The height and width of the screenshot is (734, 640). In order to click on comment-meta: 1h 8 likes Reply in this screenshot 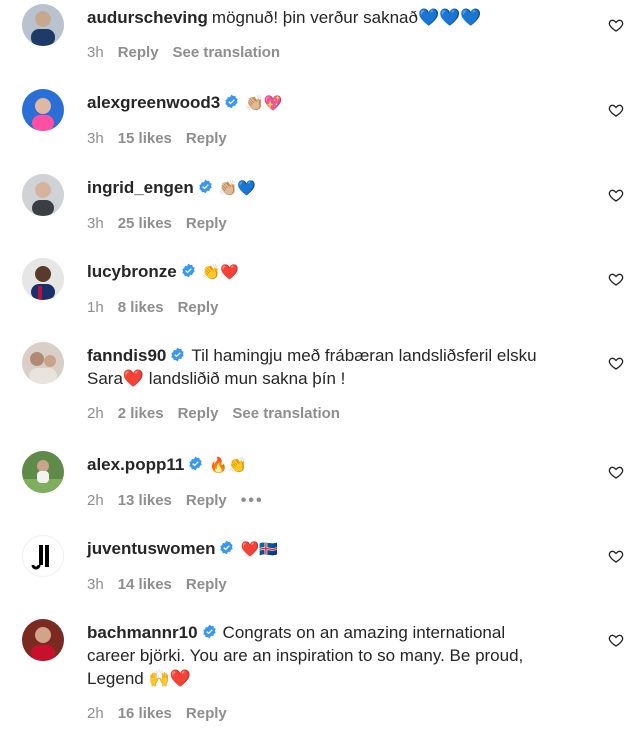, I will do `click(339, 308)`.